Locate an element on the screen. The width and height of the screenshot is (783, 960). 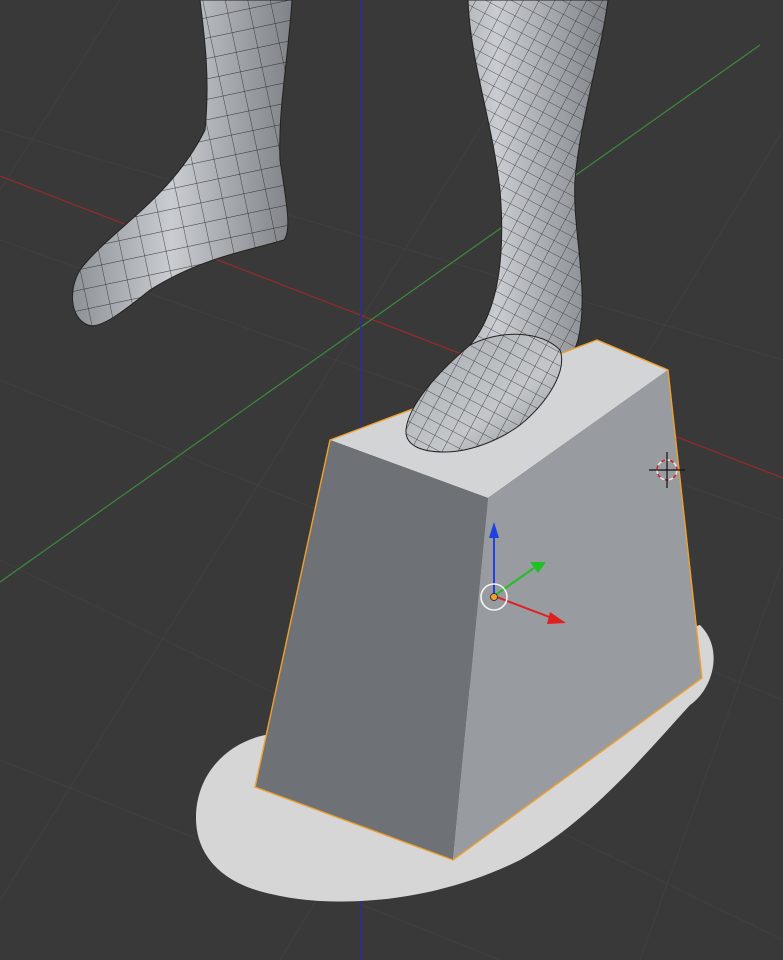
object-origin-icon is located at coordinates (494, 597).